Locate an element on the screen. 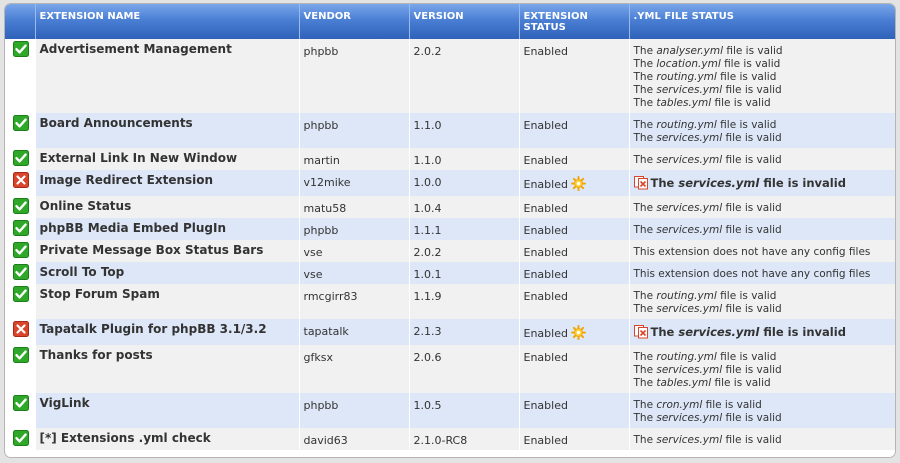 The image size is (900, 463). extension-version: 2.1.0-RC8 is located at coordinates (463, 439).